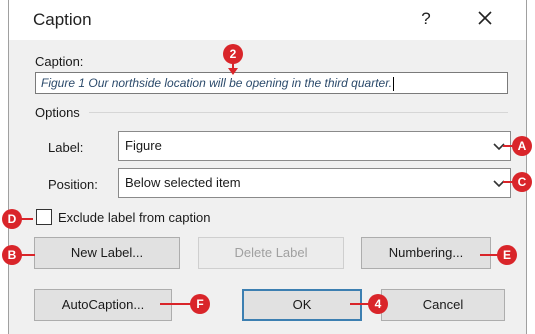  Describe the element at coordinates (73, 184) in the screenshot. I see `position-field-label: Position:` at that location.